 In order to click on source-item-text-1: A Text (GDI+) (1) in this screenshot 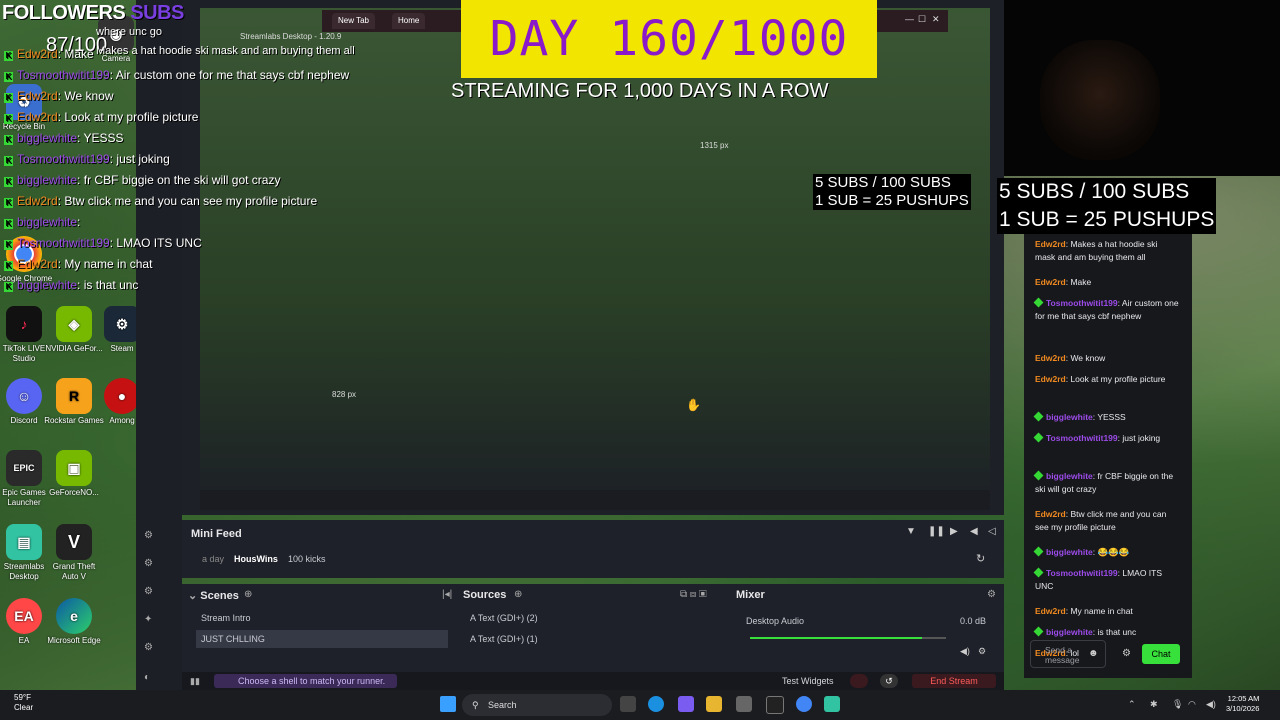, I will do `click(504, 639)`.